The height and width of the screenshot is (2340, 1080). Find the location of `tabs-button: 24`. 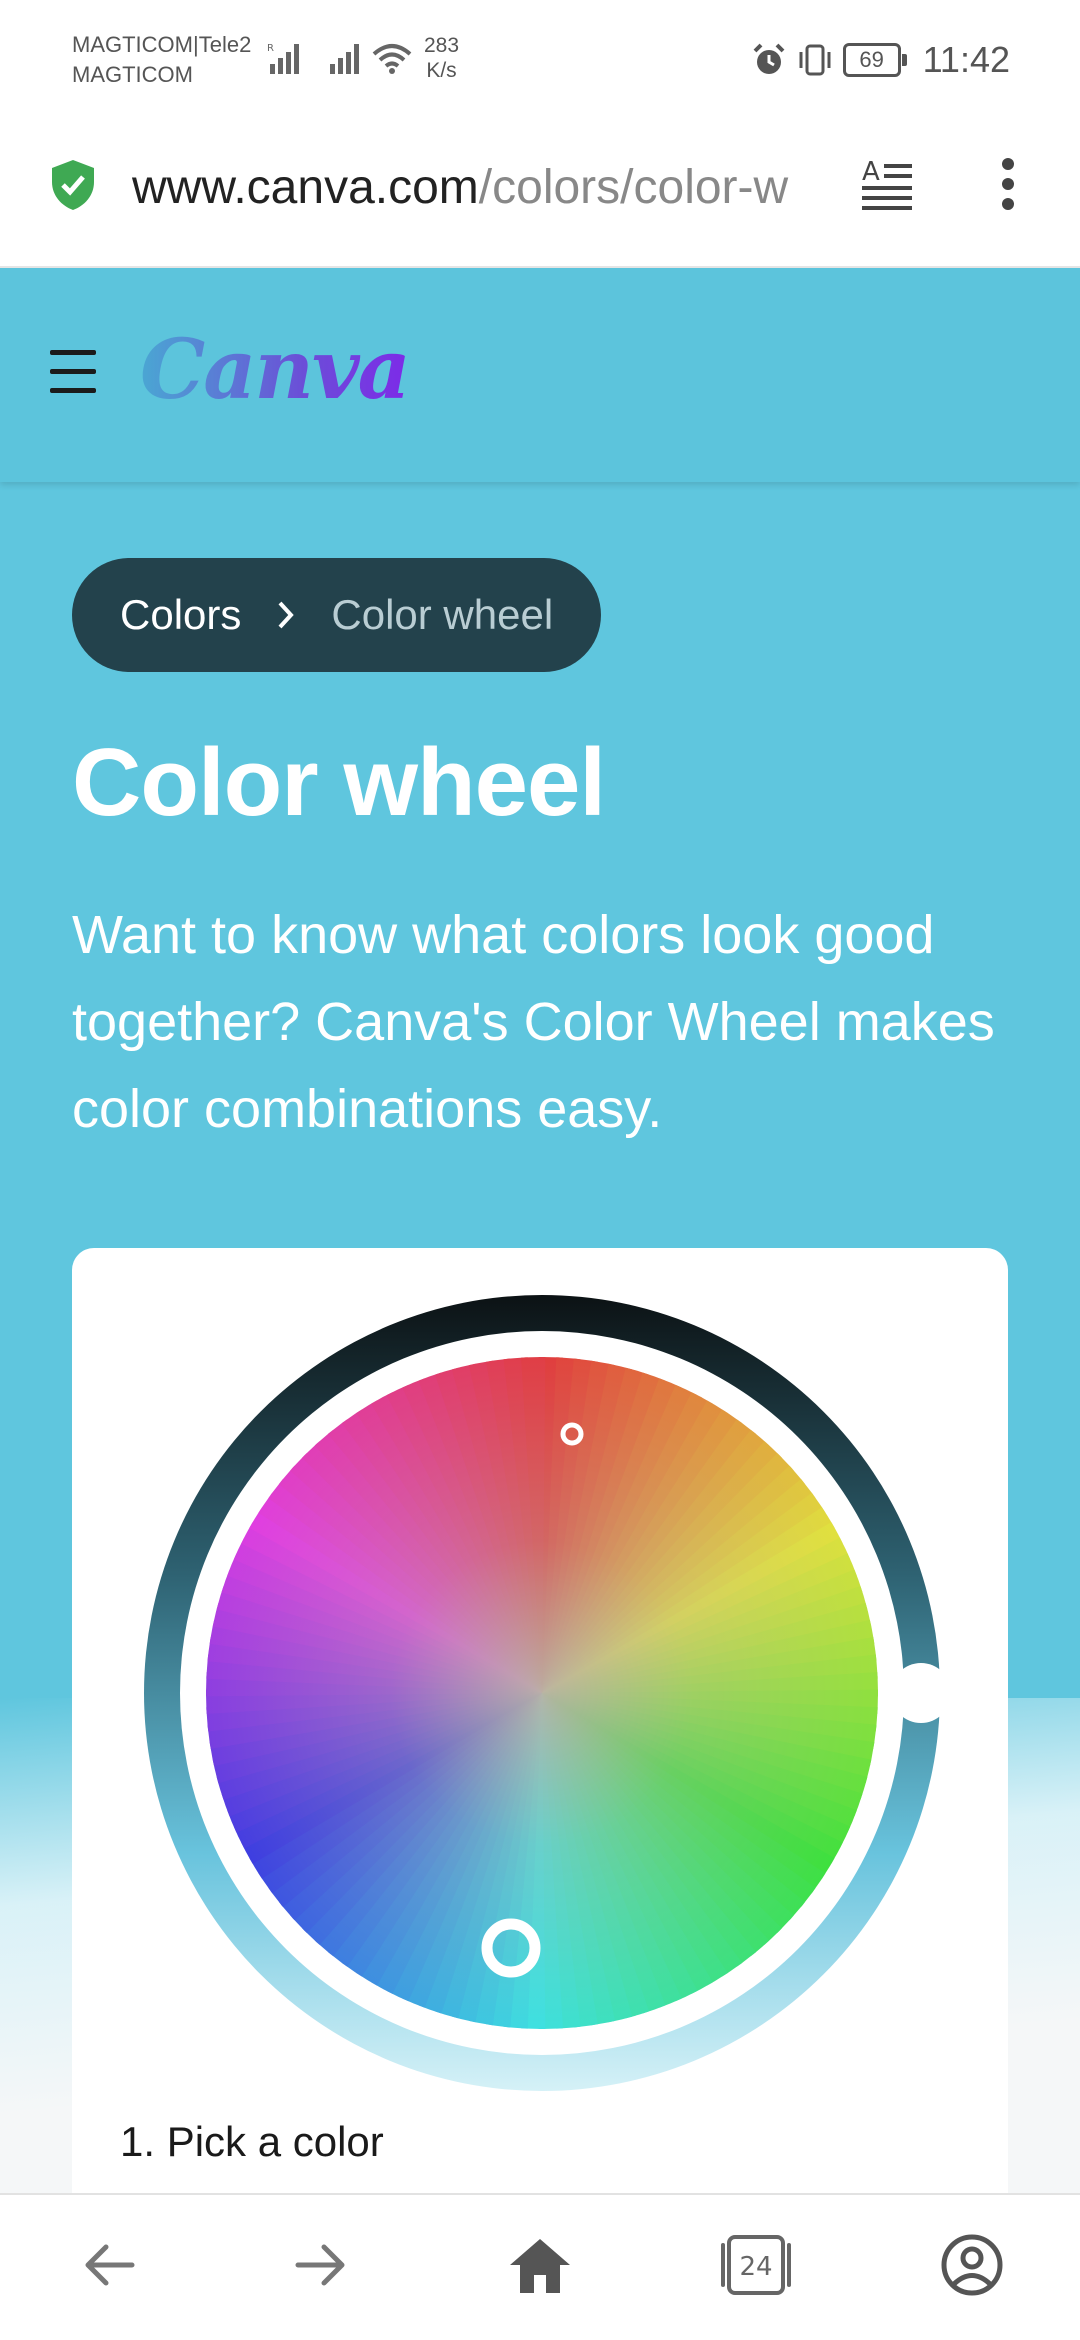

tabs-button: 24 is located at coordinates (756, 2265).